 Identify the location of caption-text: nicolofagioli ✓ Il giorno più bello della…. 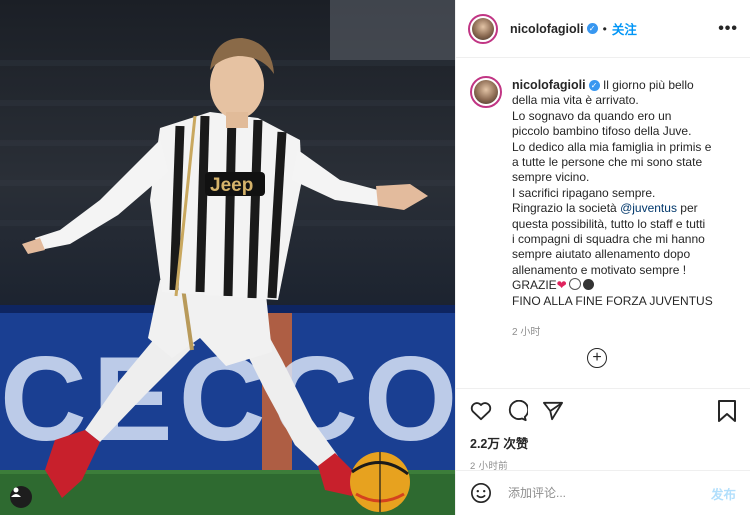
(623, 193).